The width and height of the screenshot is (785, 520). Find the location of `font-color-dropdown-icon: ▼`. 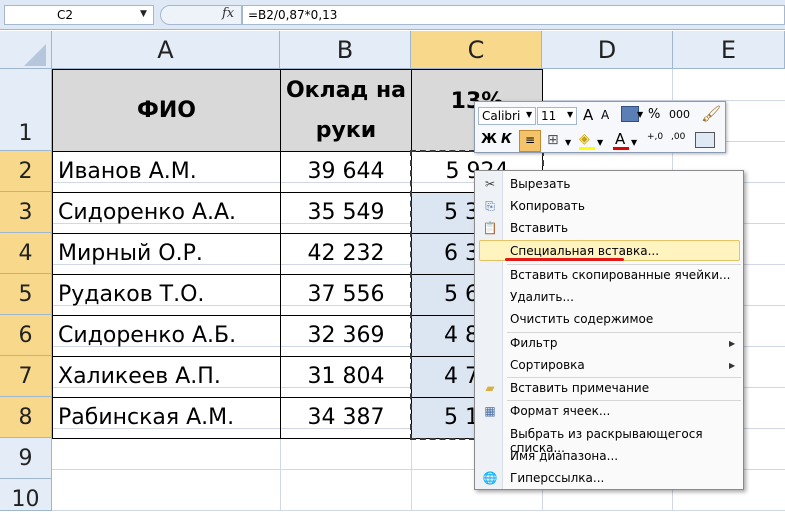

font-color-dropdown-icon: ▼ is located at coordinates (634, 142).